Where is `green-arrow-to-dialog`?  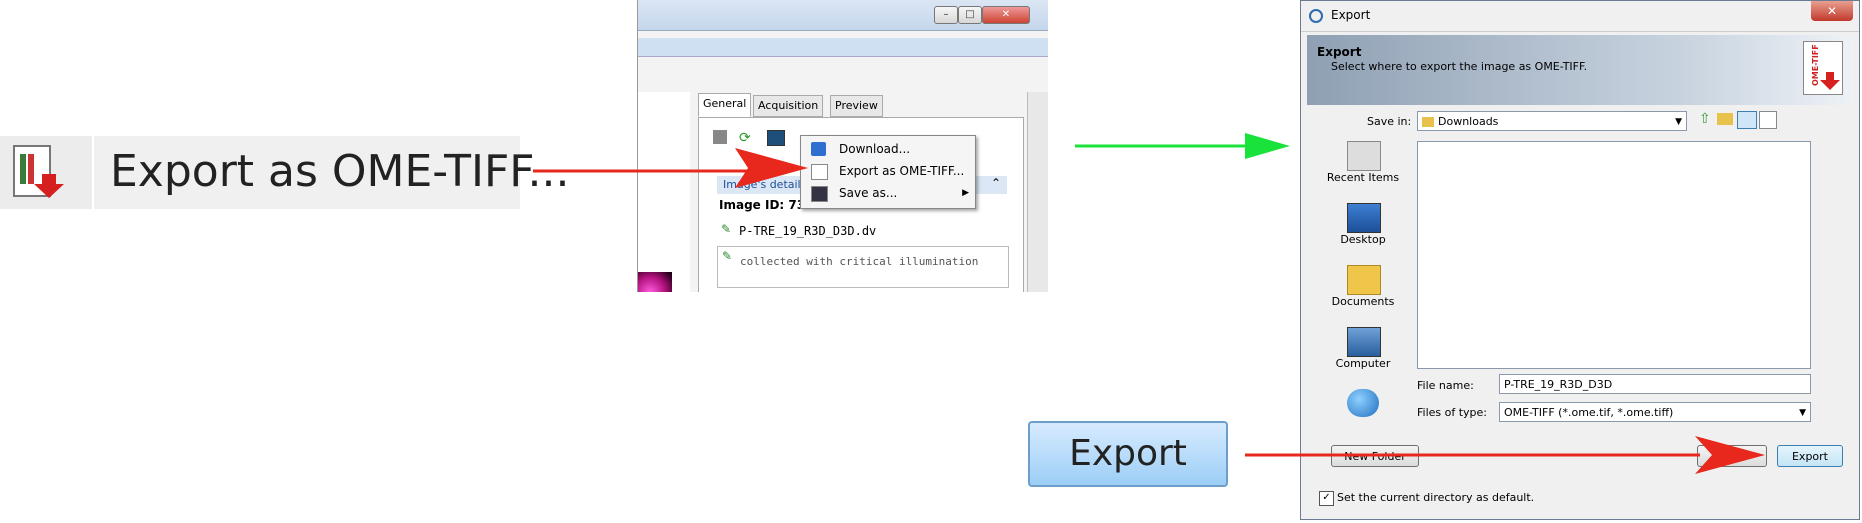 green-arrow-to-dialog is located at coordinates (1182, 146).